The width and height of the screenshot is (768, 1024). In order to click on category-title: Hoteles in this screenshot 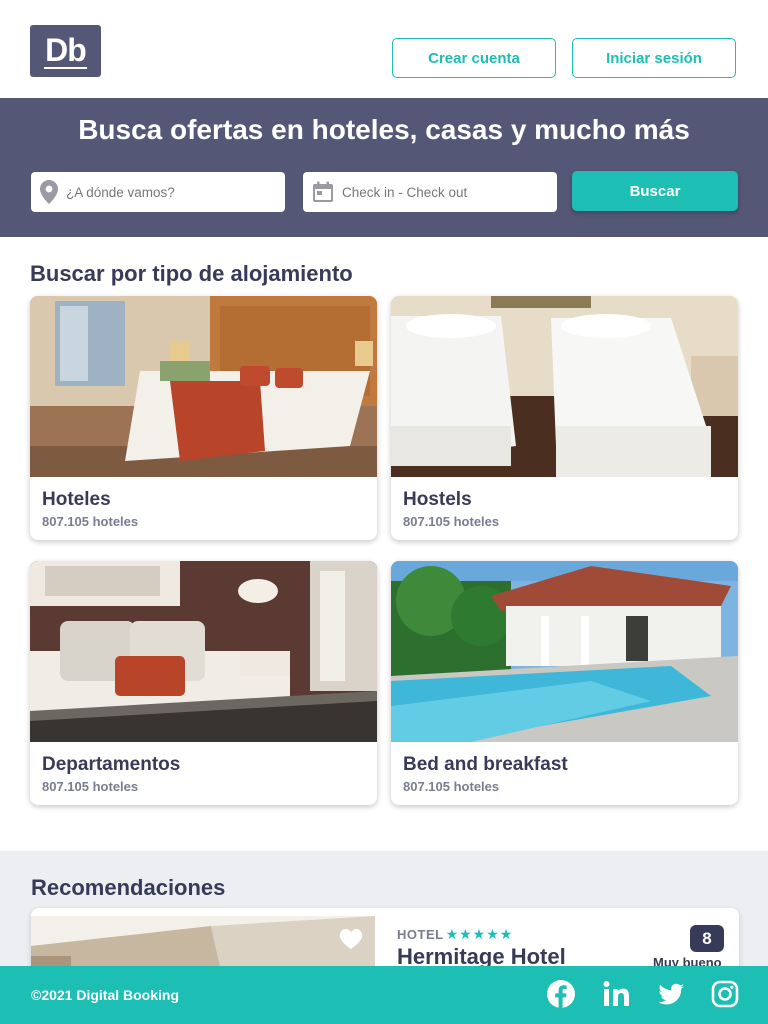, I will do `click(76, 499)`.